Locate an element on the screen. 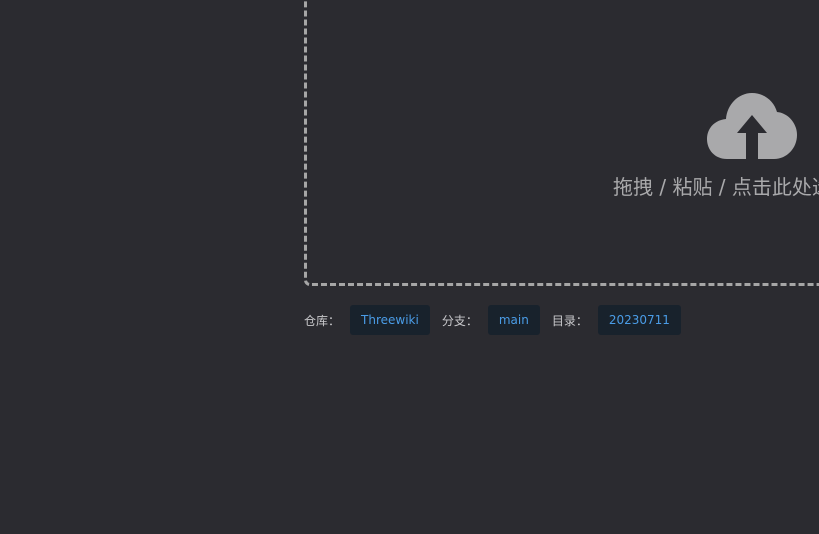 The image size is (819, 534). upload-target-info: 仓库： Threewiki 分支： main 目录： 20230711 is located at coordinates (498, 320).